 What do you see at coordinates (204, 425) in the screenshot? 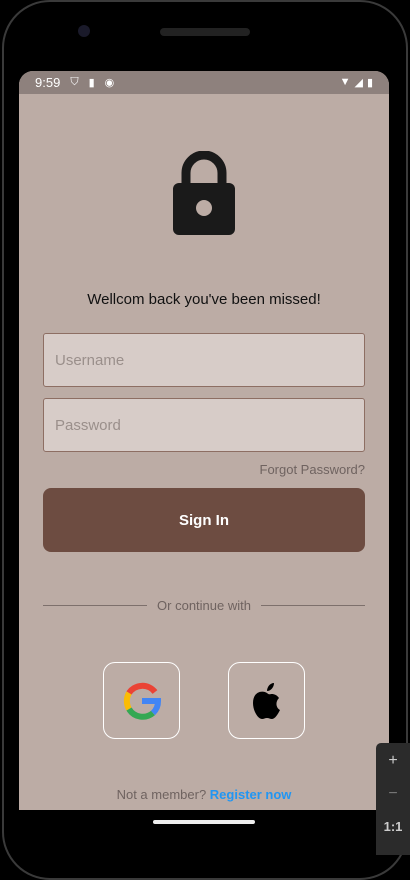
I see `password-input: Password` at bounding box center [204, 425].